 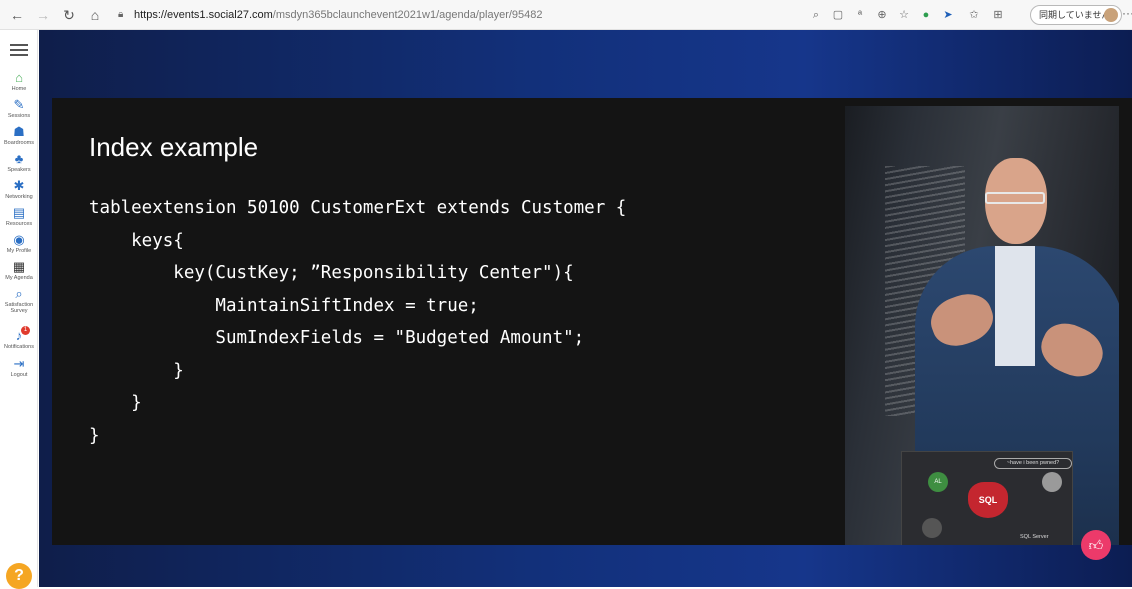 What do you see at coordinates (1111, 15) in the screenshot?
I see `avatar` at bounding box center [1111, 15].